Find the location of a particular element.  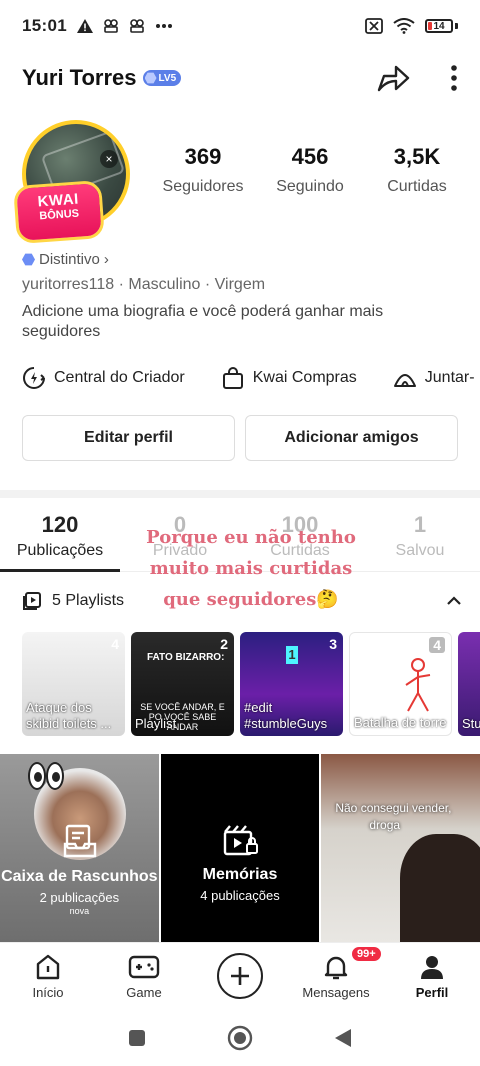

playlist-title: Playlist is located at coordinates (156, 723).